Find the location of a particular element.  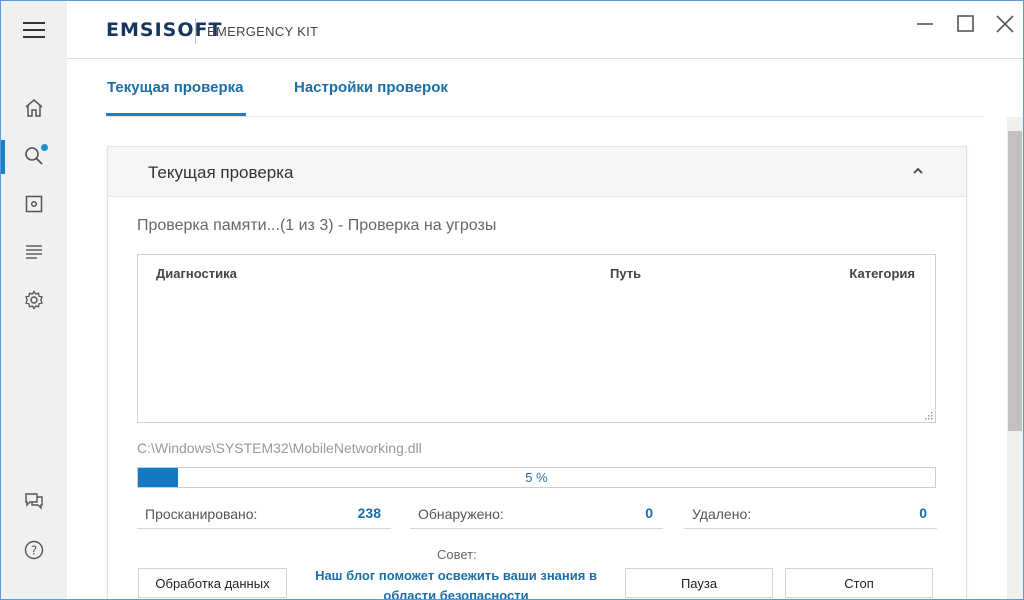

sidebar: ? is located at coordinates (34, 329).